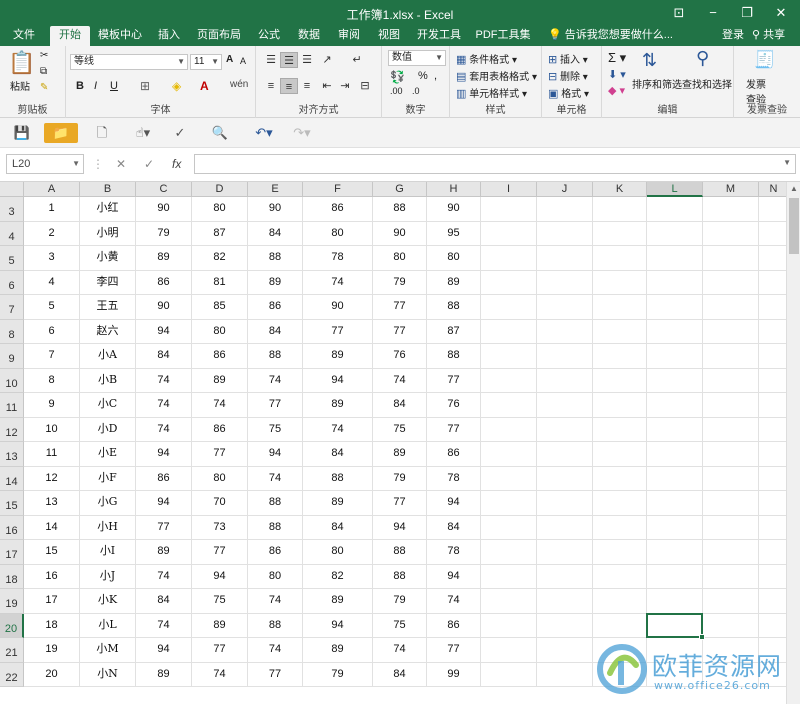 Image resolution: width=800 pixels, height=704 pixels. What do you see at coordinates (52, 576) in the screenshot?
I see `cell-a18: 16` at bounding box center [52, 576].